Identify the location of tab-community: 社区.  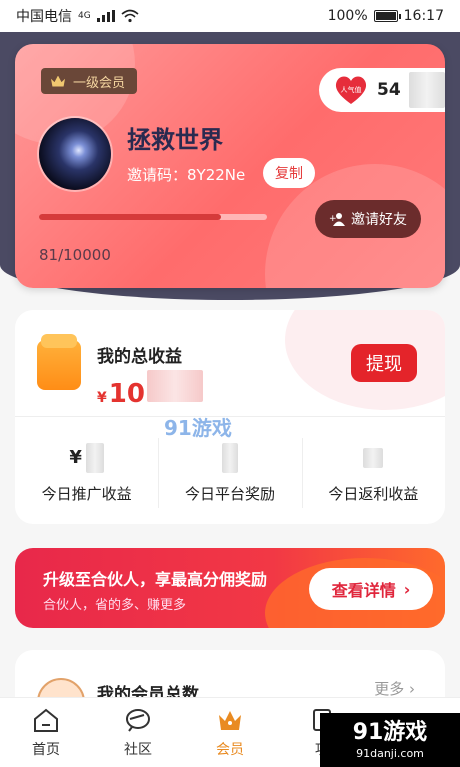
(138, 732).